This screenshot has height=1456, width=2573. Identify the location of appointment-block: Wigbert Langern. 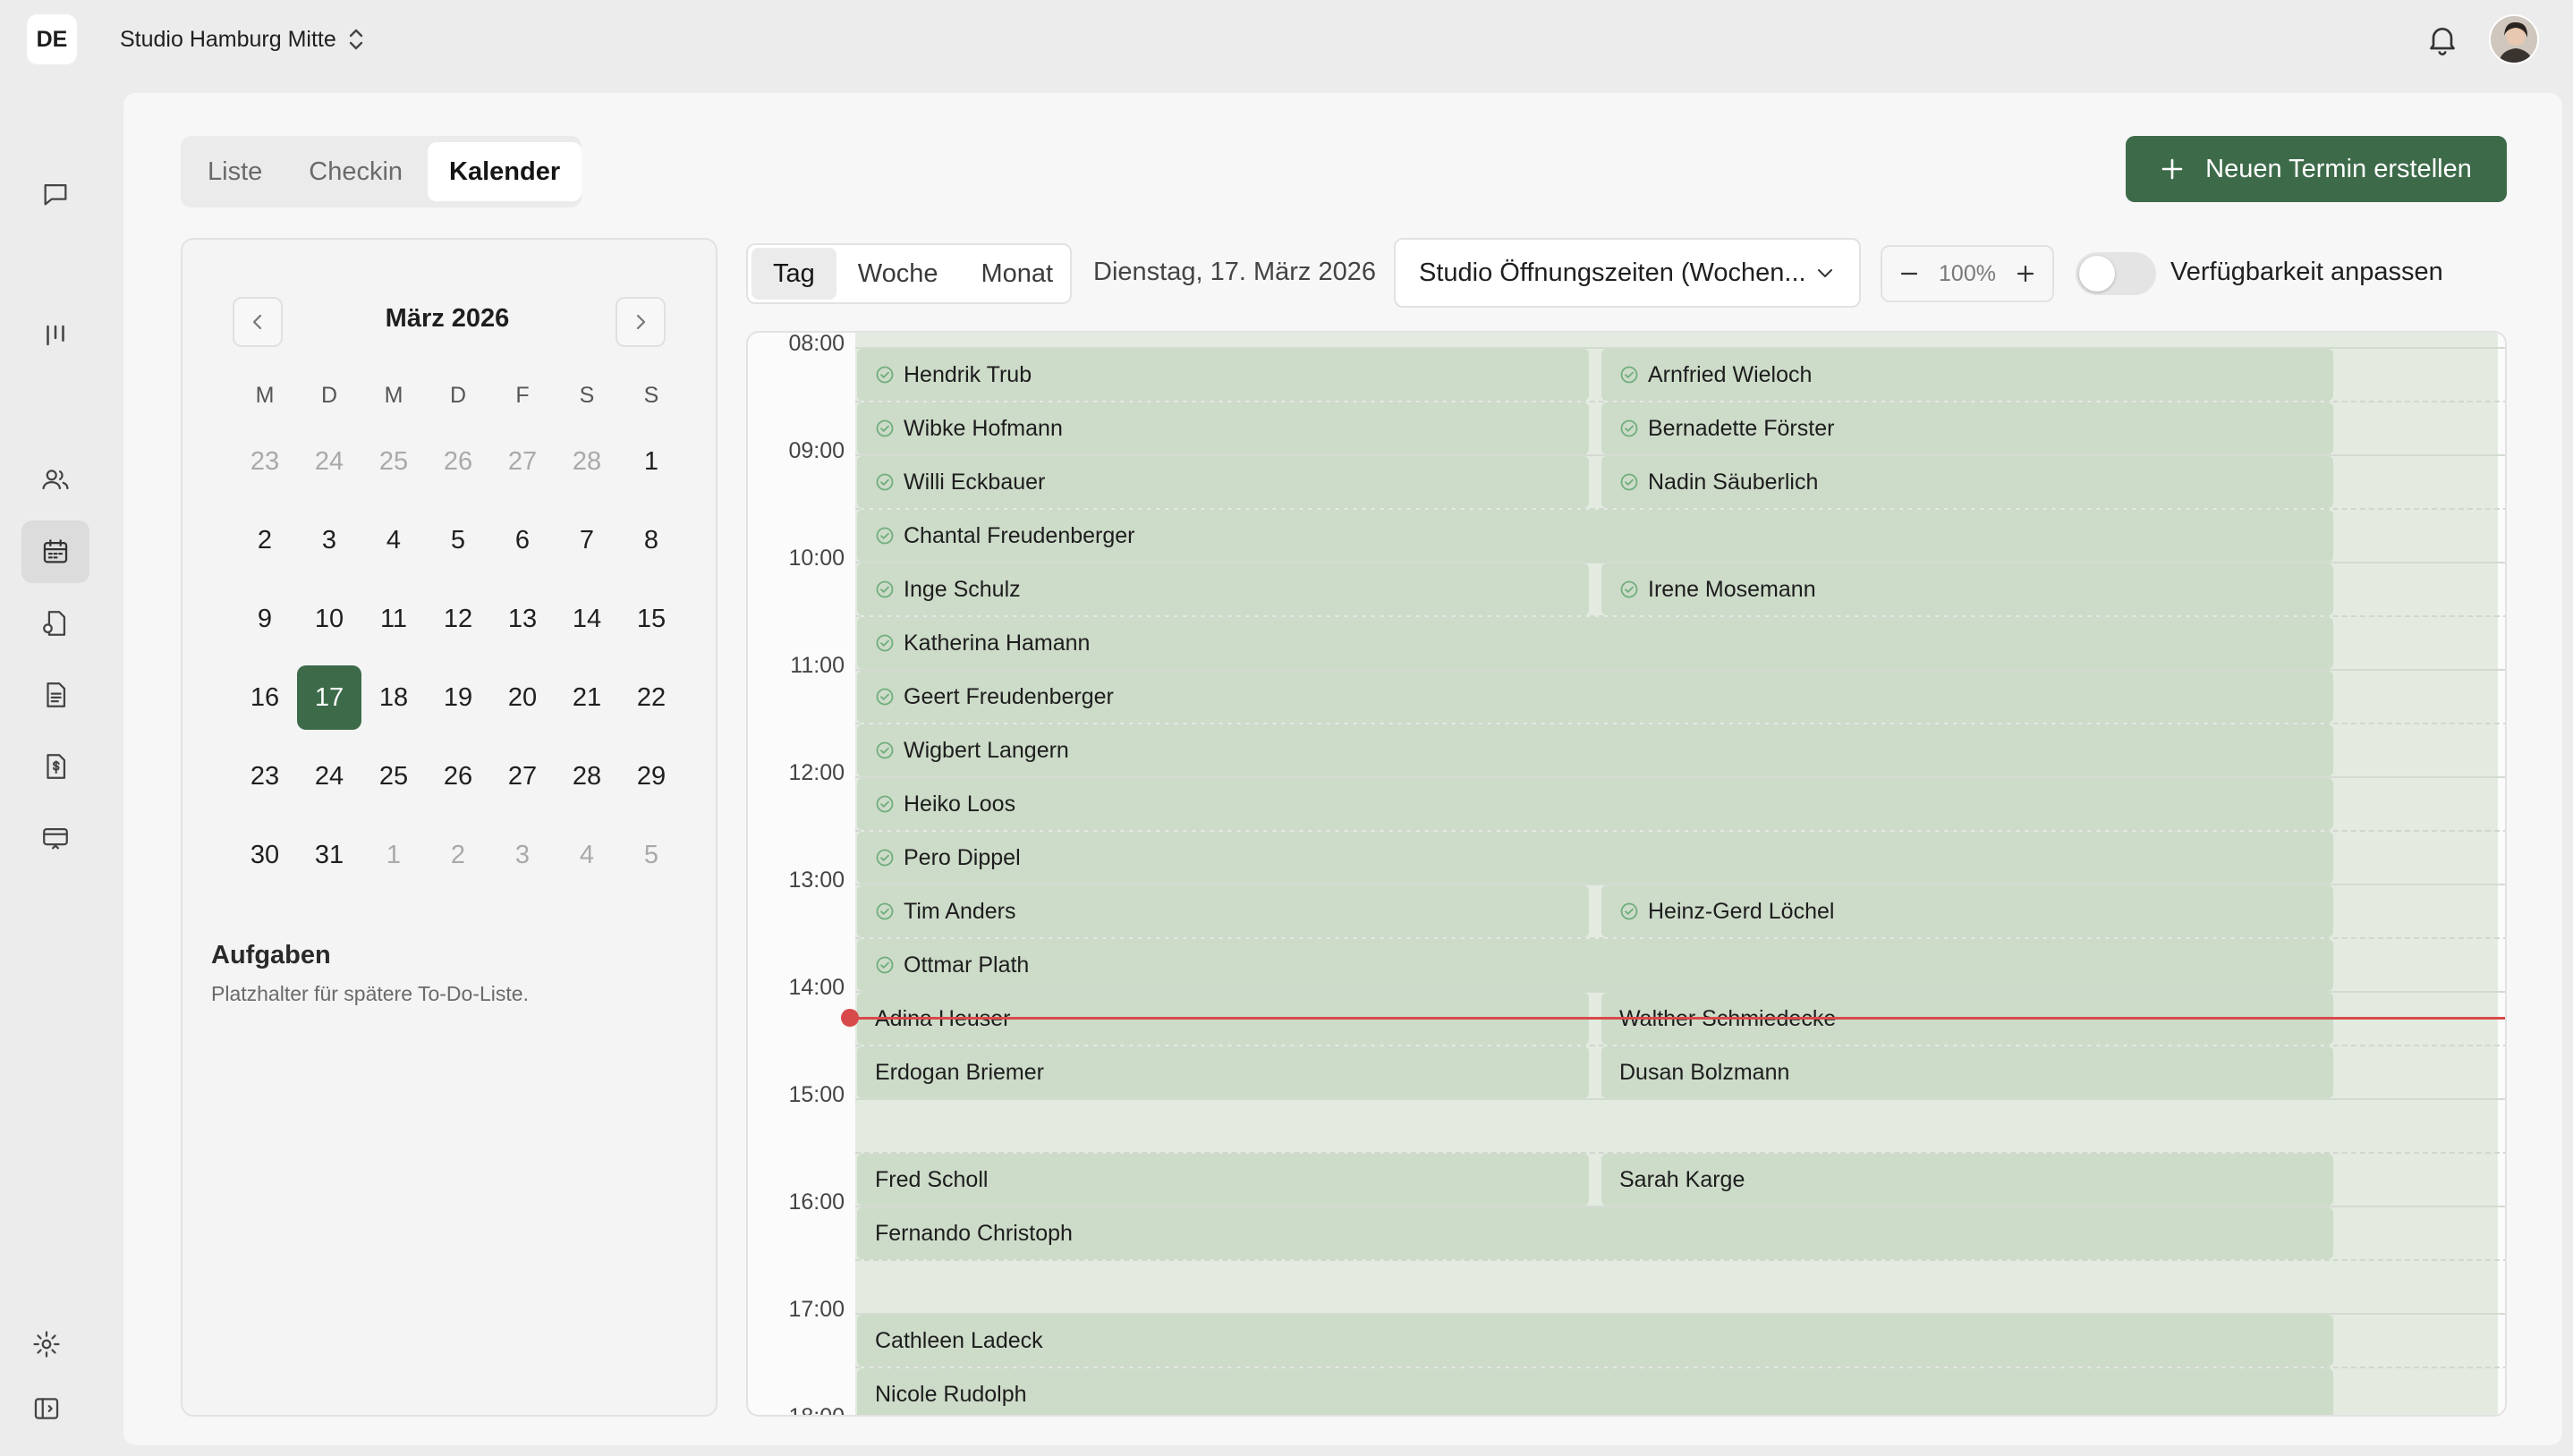
(1595, 750).